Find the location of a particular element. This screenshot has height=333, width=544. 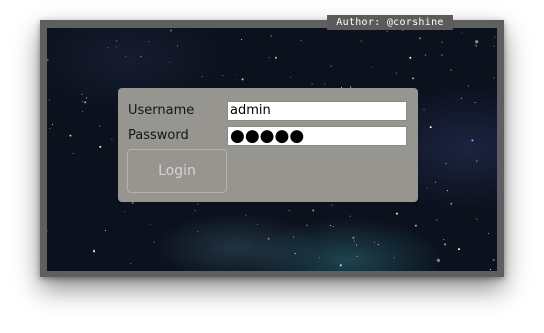

author-watermark: Author: @corshine is located at coordinates (390, 22).